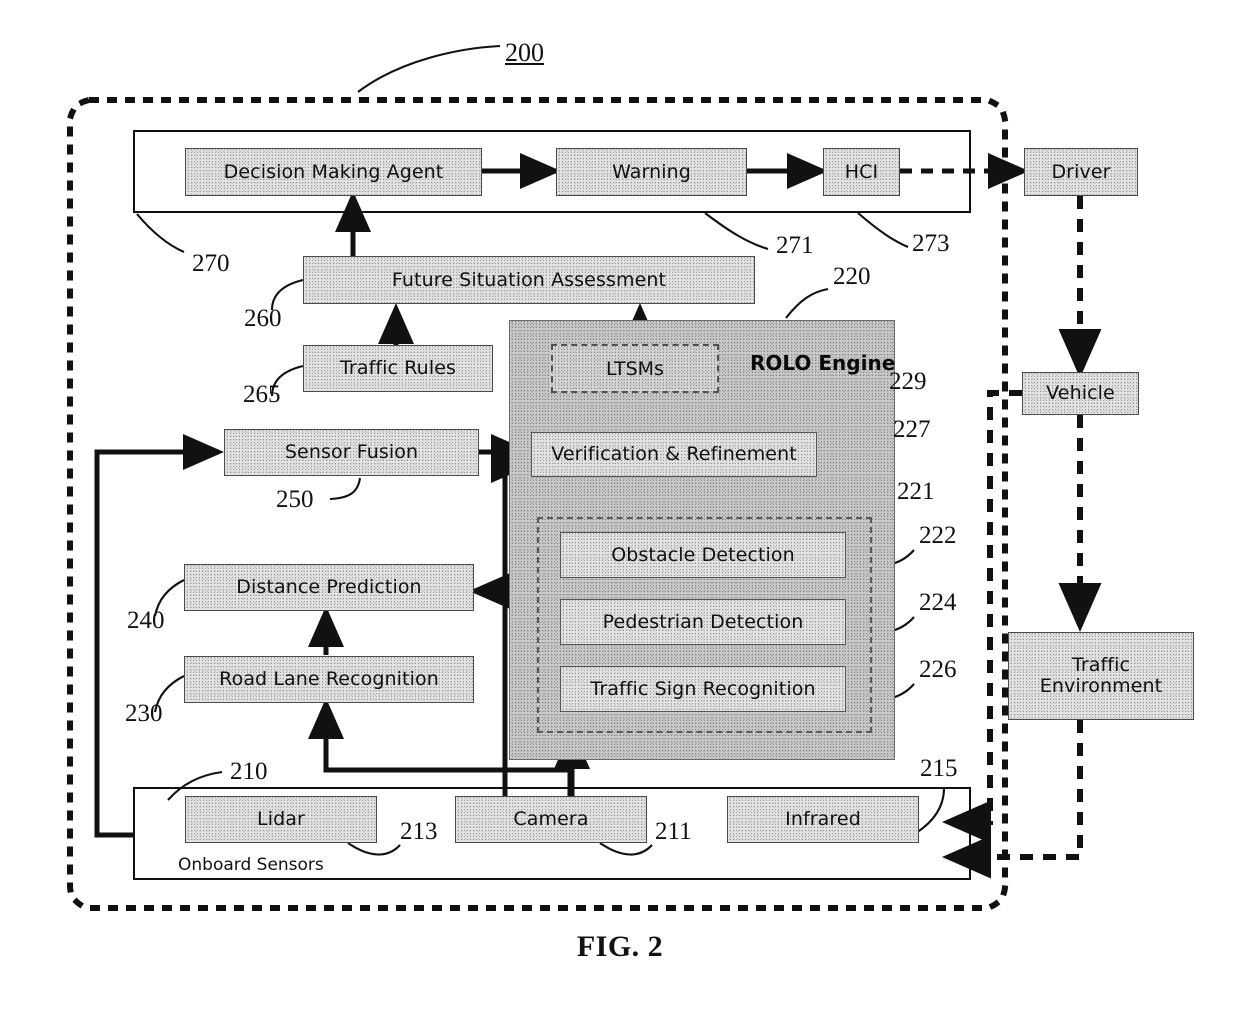  I want to click on ref-229: 229, so click(908, 381).